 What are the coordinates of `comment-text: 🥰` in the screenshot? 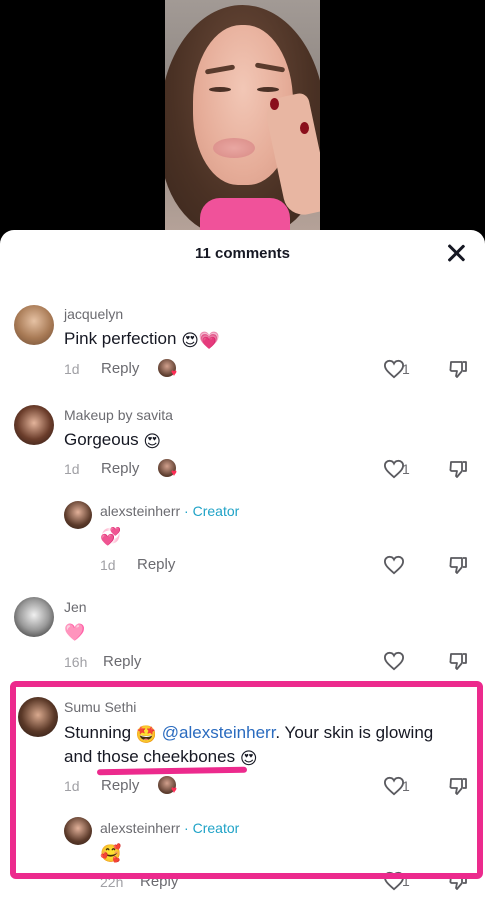 It's located at (110, 853).